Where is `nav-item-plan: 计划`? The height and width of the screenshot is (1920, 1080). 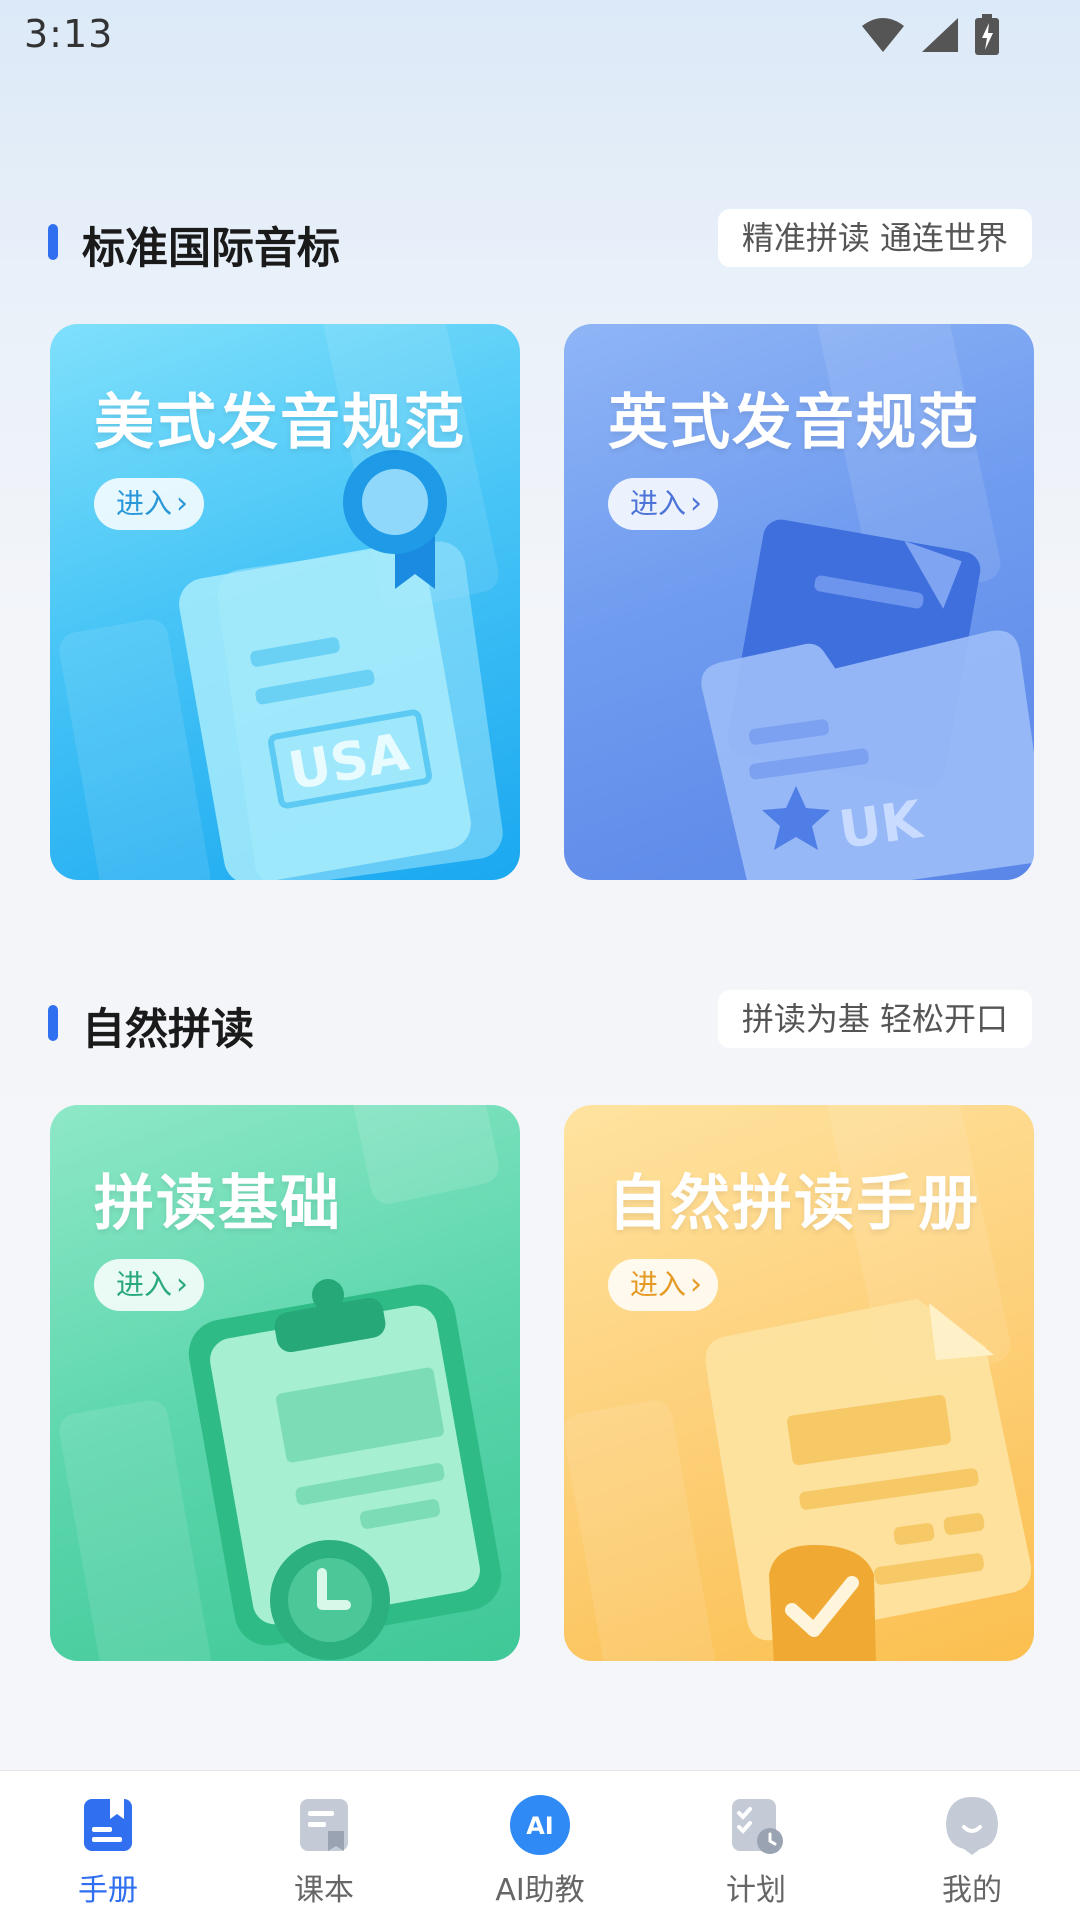 nav-item-plan: 计划 is located at coordinates (756, 1845).